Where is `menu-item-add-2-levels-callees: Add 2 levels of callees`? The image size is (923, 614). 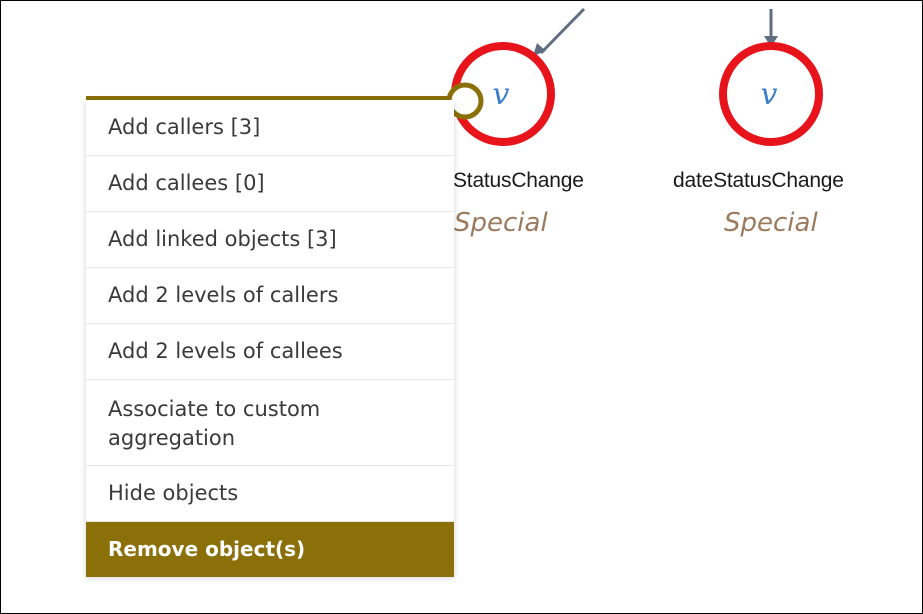 menu-item-add-2-levels-callees: Add 2 levels of callees is located at coordinates (270, 352).